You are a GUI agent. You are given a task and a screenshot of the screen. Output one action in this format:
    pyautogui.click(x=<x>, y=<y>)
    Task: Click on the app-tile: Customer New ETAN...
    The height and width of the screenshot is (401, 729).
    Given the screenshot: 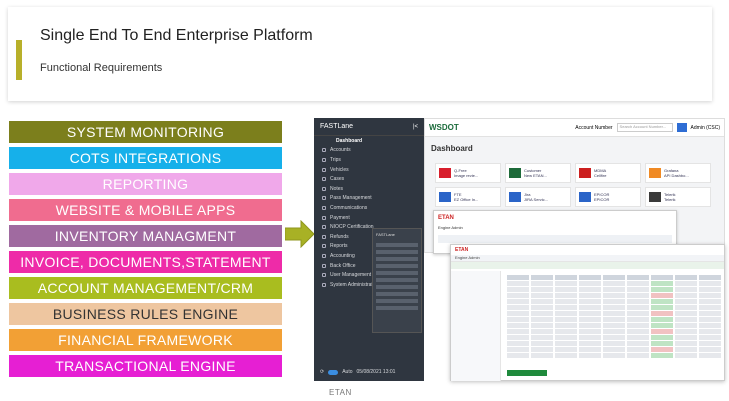 What is the action you would take?
    pyautogui.click(x=538, y=173)
    